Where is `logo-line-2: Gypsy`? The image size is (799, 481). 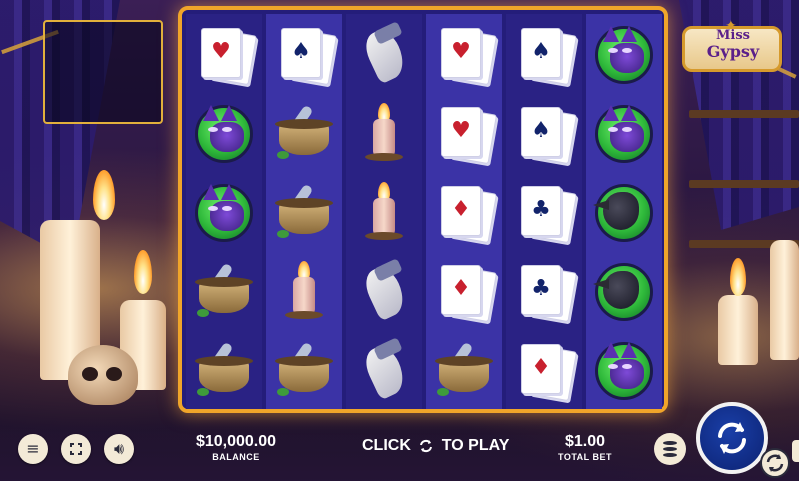 logo-line-2: Gypsy is located at coordinates (733, 51).